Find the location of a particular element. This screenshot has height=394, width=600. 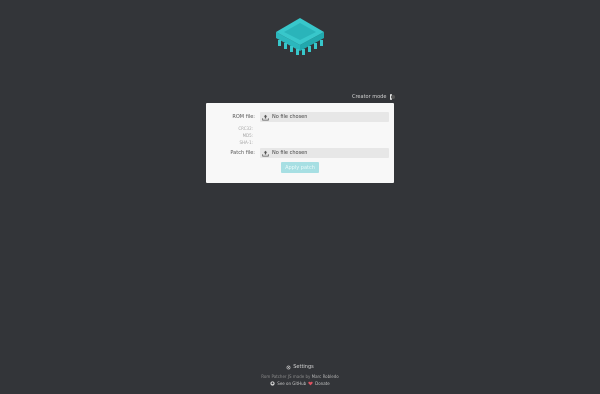

heart-icon is located at coordinates (310, 383).